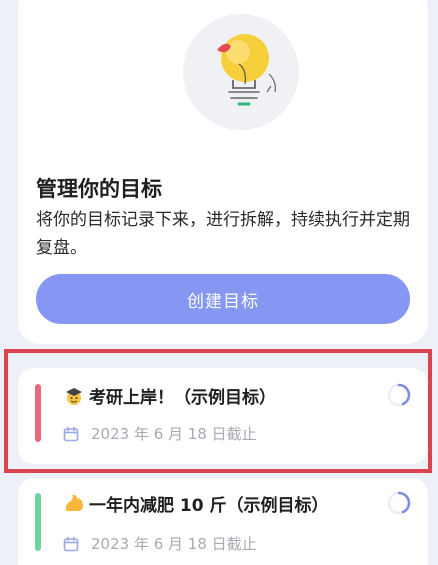 The height and width of the screenshot is (565, 438). I want to click on lightbulb-icon, so click(246, 70).